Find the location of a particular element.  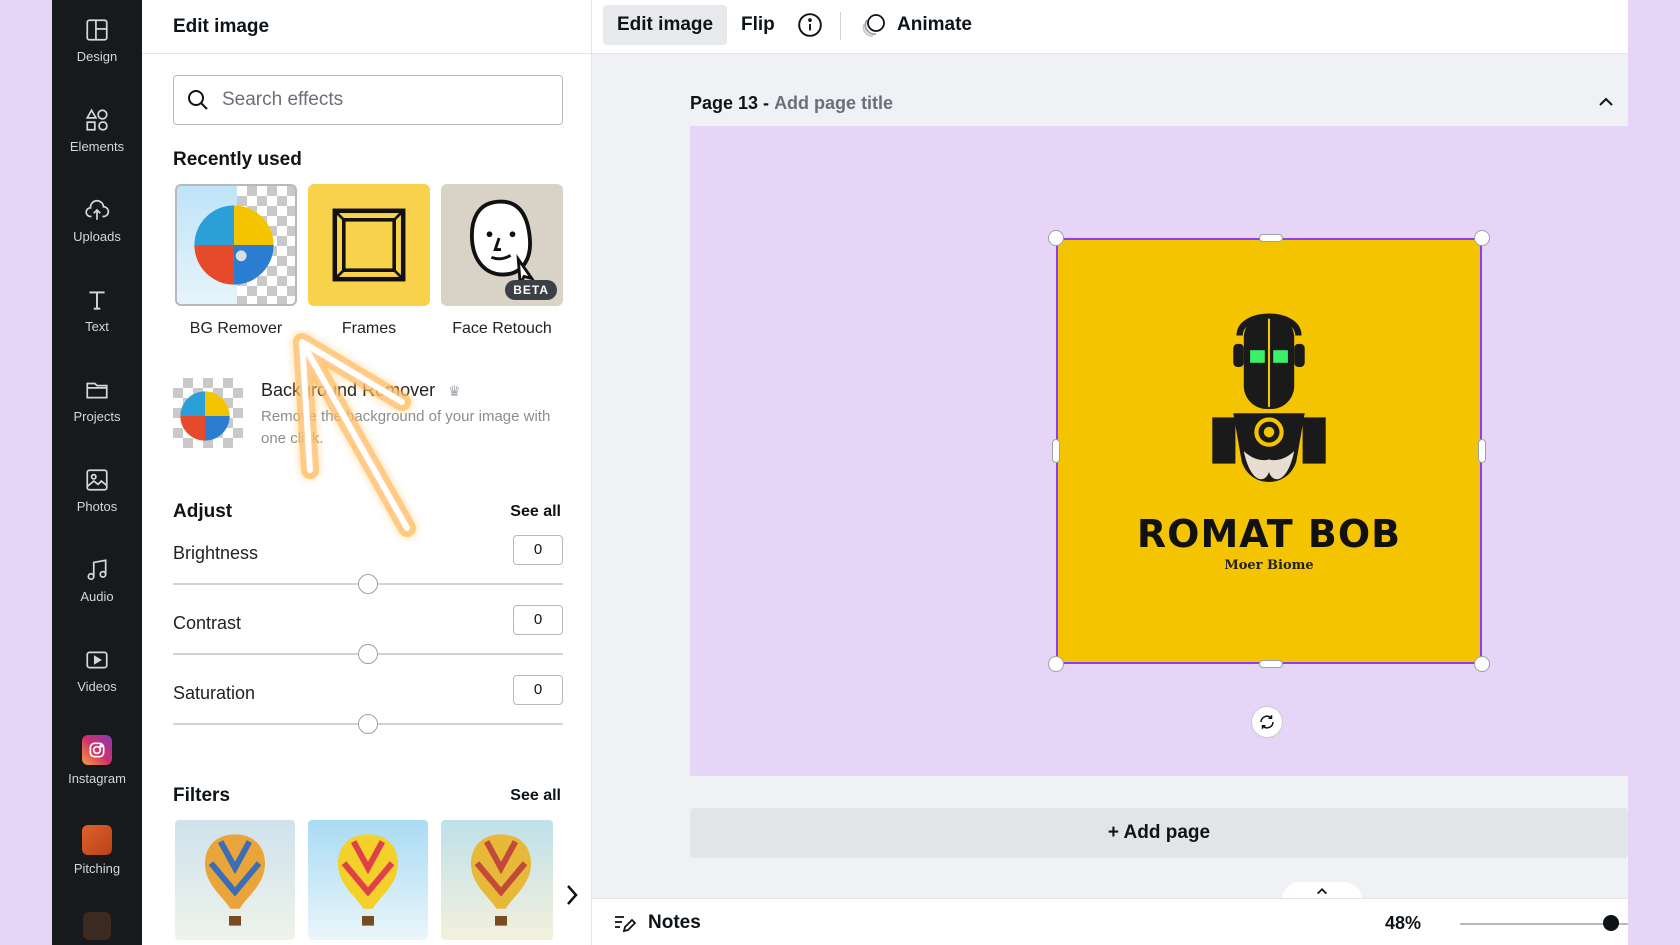

effect-face-retouch: BETA Face Retouch is located at coordinates (502, 261).